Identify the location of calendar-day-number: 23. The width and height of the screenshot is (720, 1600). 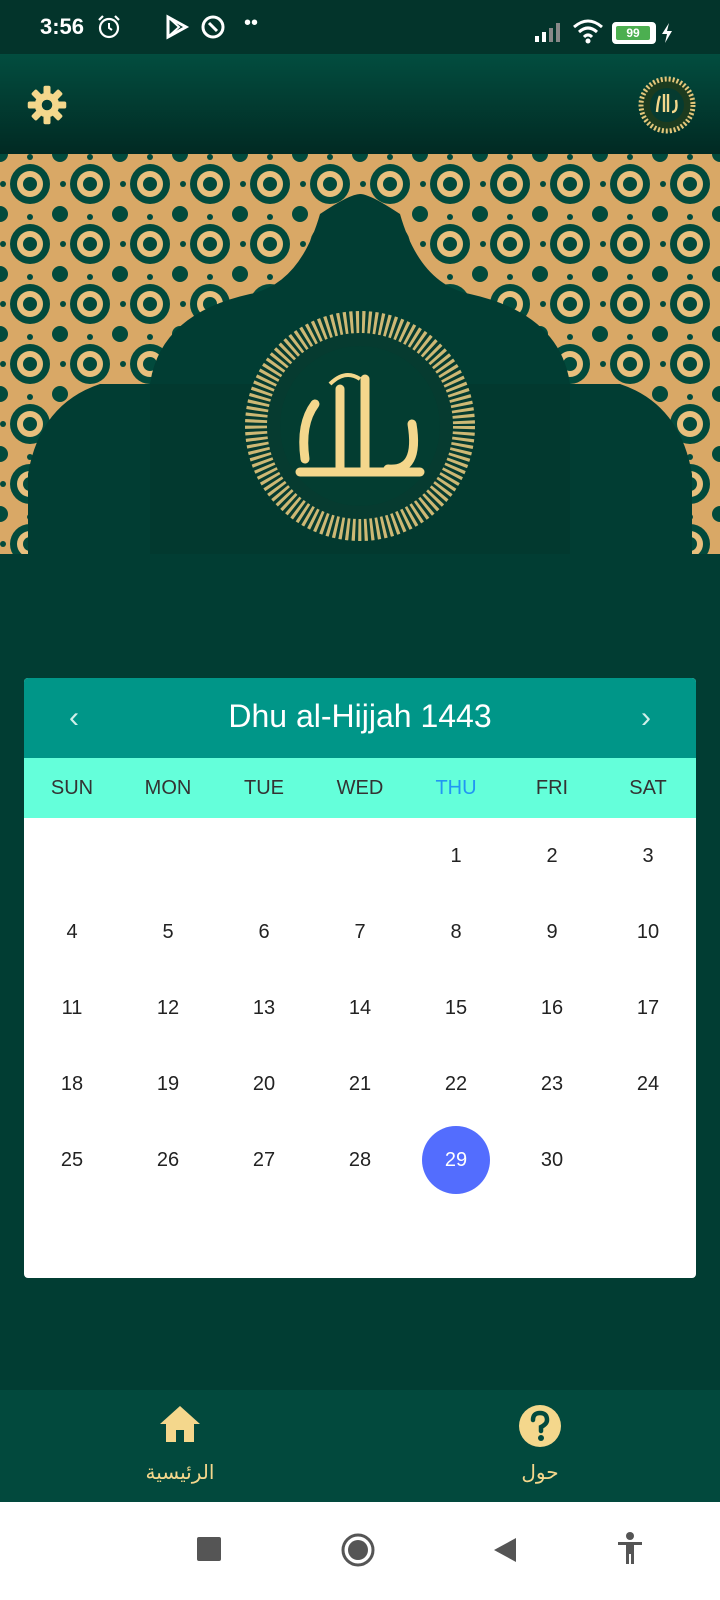
(552, 1083).